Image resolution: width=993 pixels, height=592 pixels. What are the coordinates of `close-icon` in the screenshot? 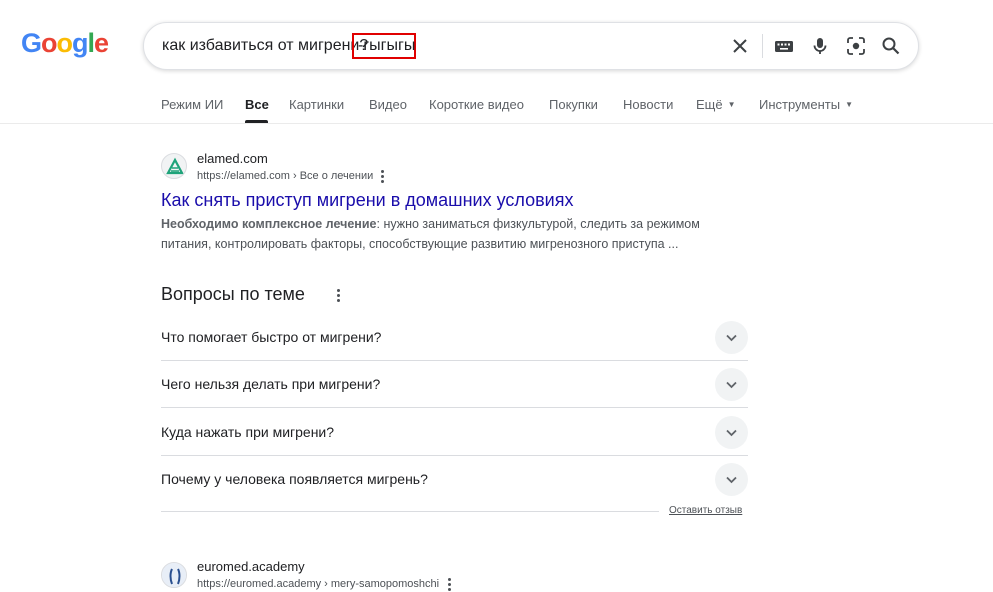 It's located at (740, 46).